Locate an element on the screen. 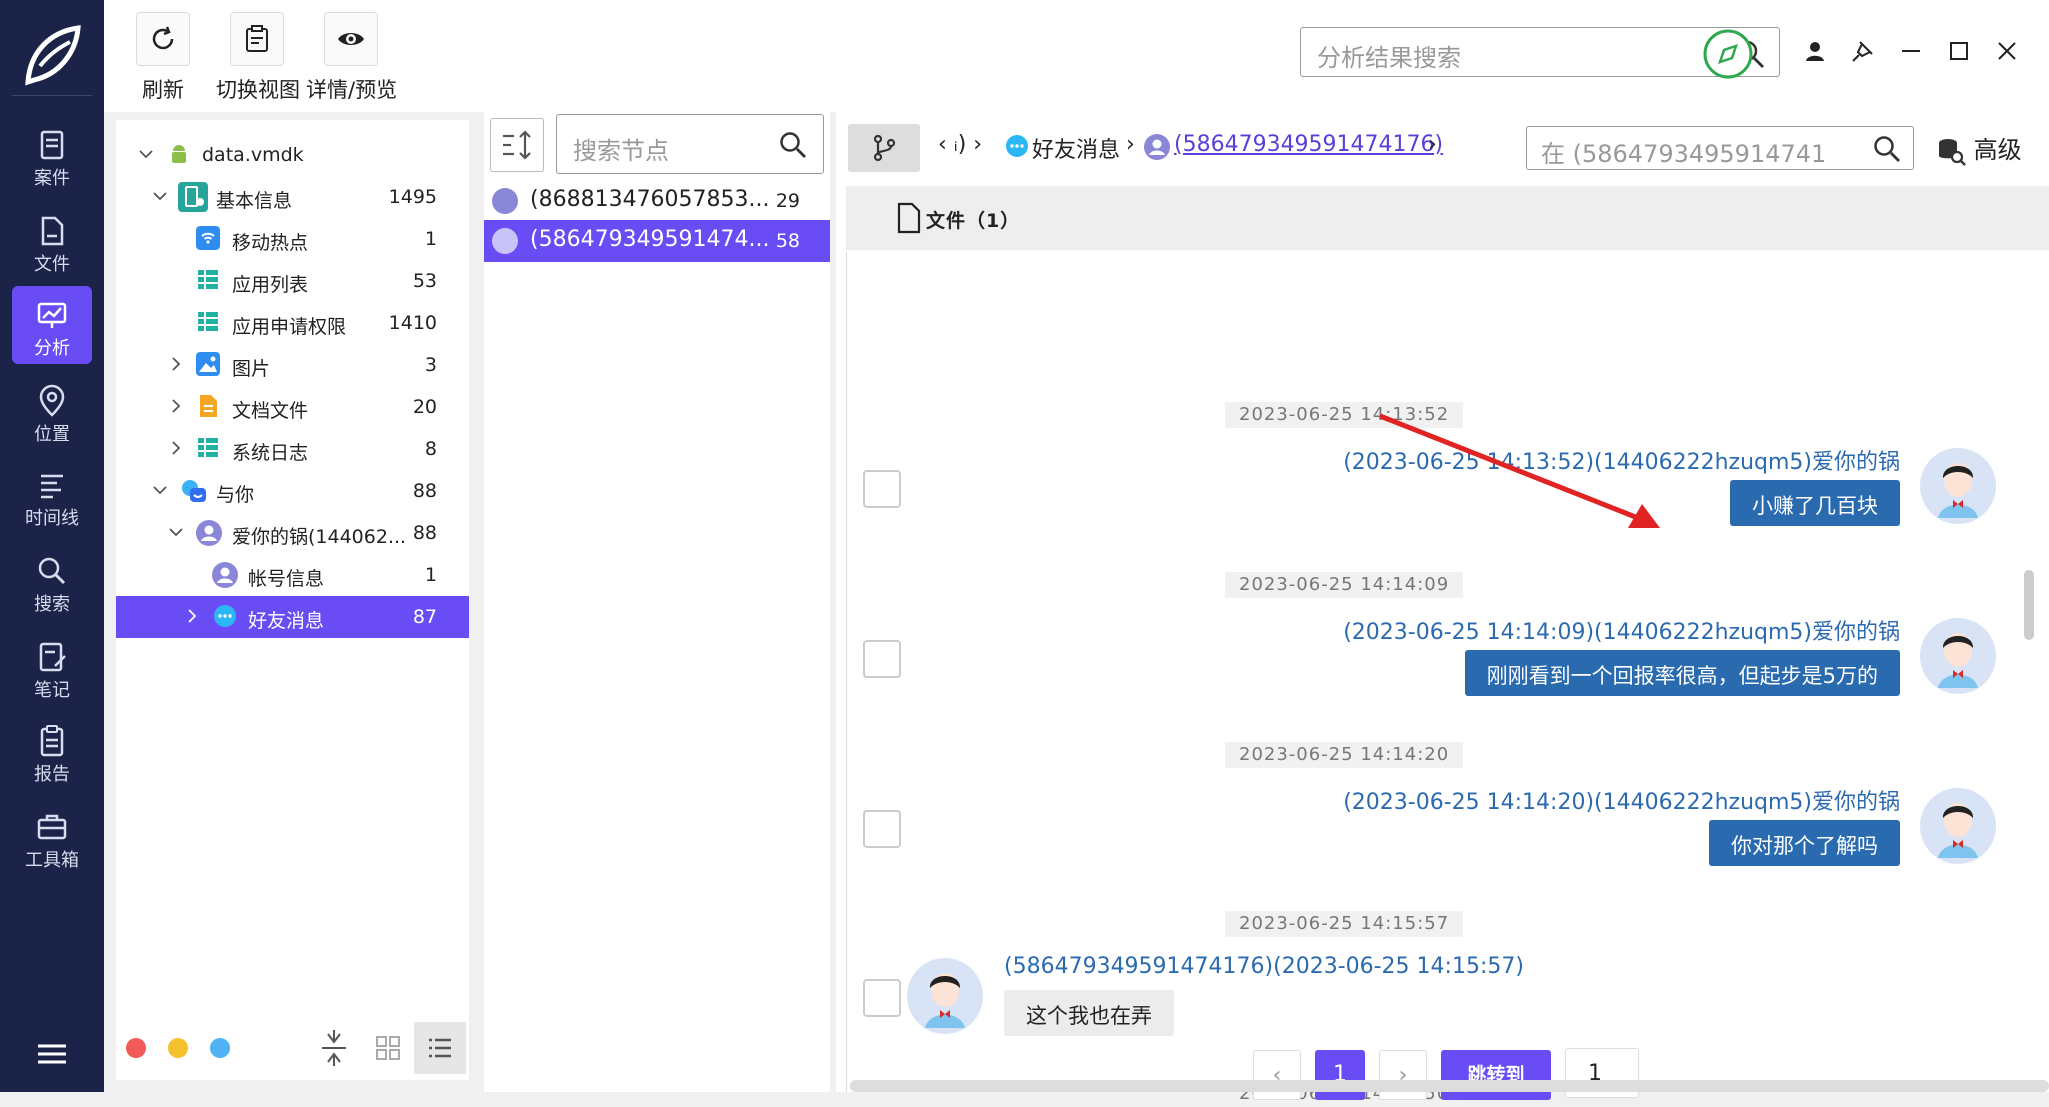 The height and width of the screenshot is (1107, 2049). tree-row-count: 20 is located at coordinates (424, 407).